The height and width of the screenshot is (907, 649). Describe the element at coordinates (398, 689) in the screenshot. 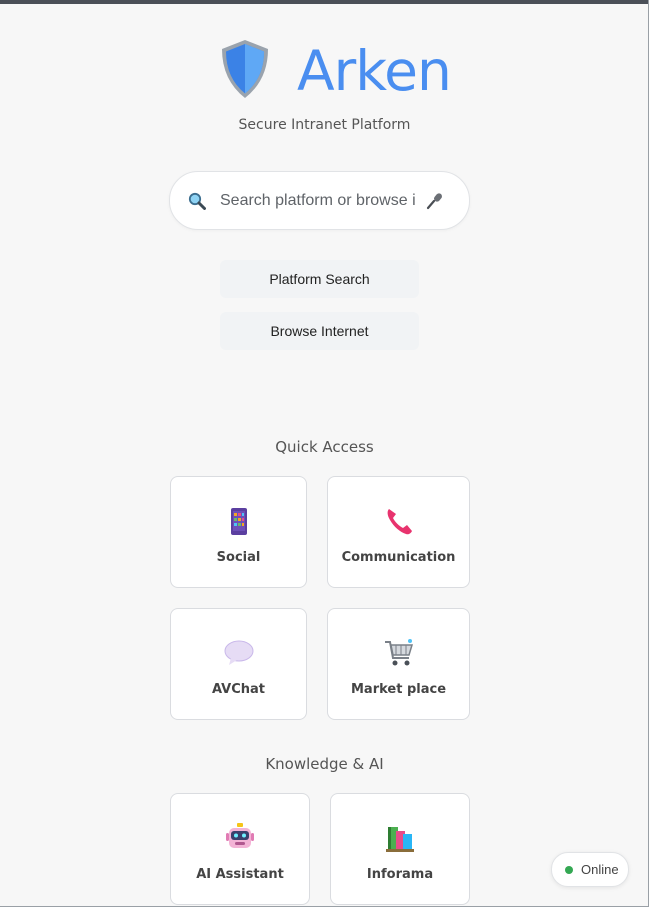

I see `marketplace-label: Market place` at that location.